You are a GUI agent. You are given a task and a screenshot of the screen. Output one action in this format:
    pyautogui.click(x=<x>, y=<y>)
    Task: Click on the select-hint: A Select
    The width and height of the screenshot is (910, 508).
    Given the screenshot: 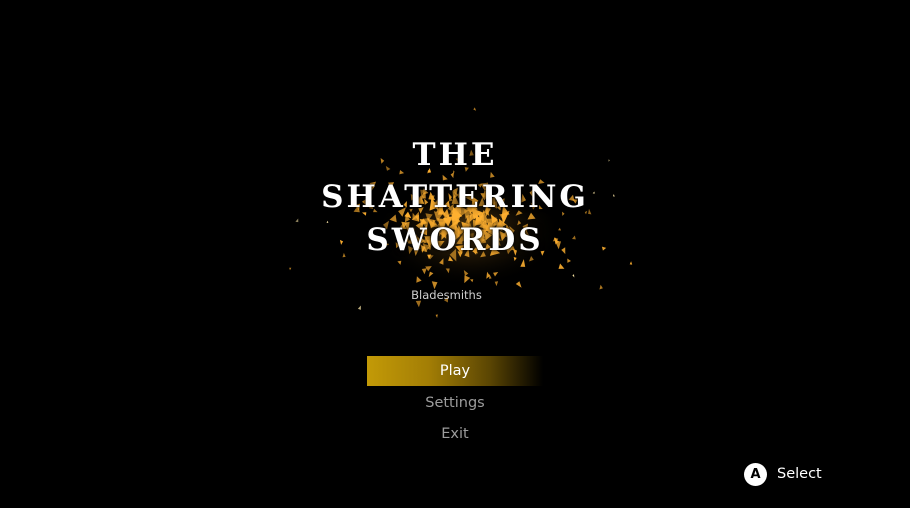 What is the action you would take?
    pyautogui.click(x=783, y=474)
    